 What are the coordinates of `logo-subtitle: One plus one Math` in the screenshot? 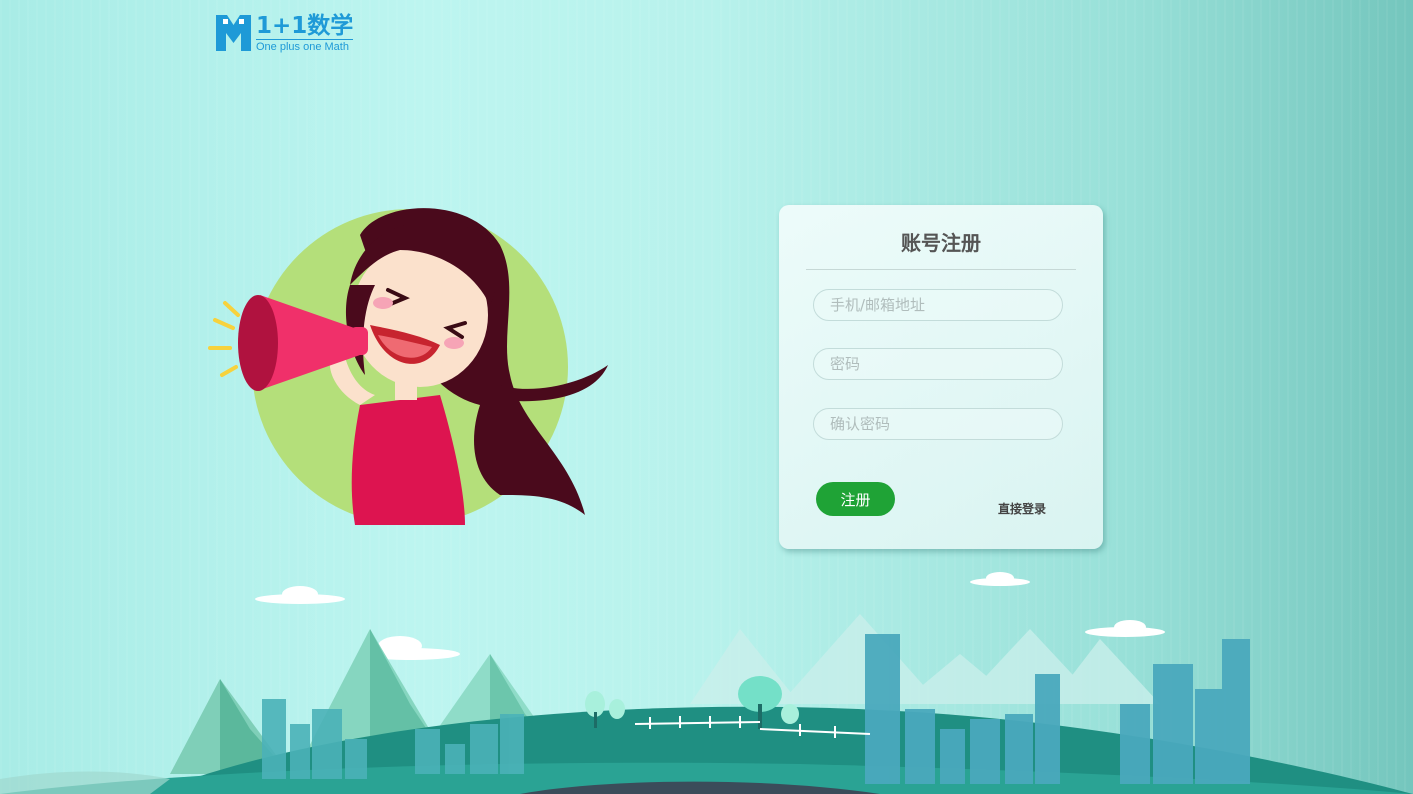 It's located at (305, 46).